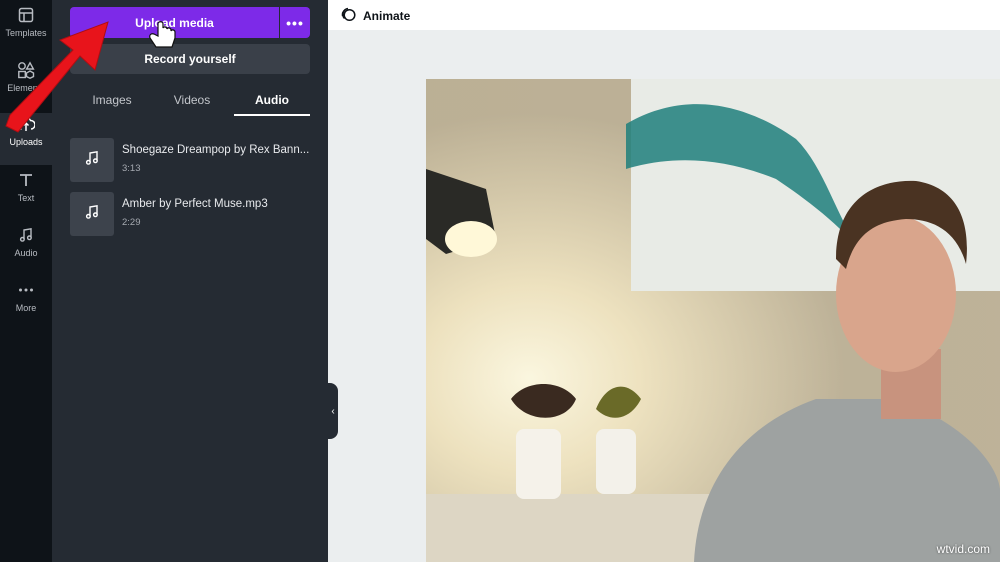  I want to click on upload-media-button: Upload media, so click(174, 22).